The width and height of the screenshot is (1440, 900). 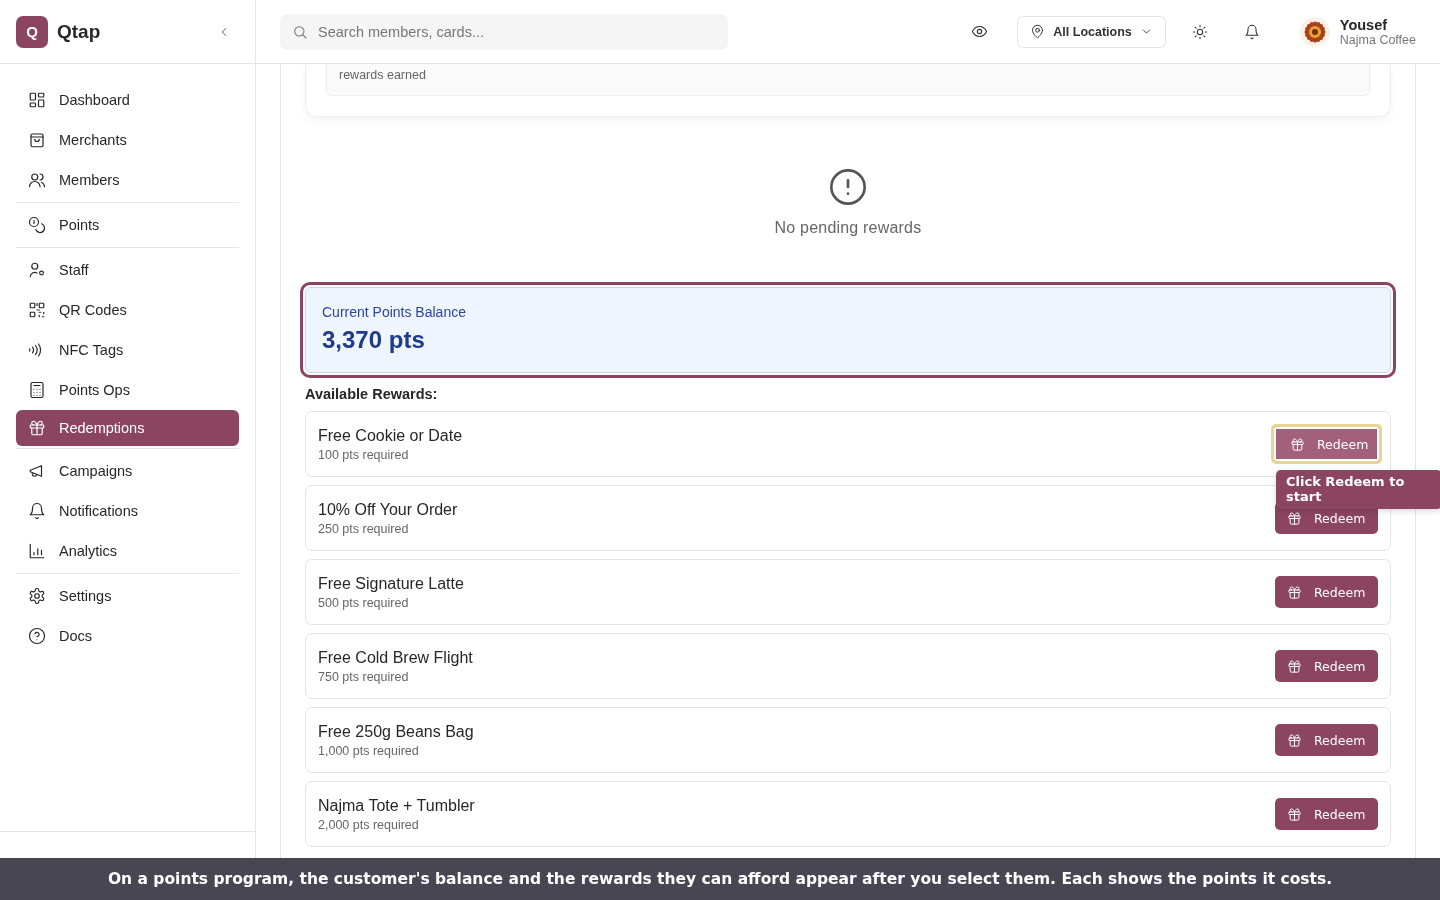 I want to click on user-gear-icon, so click(x=37, y=270).